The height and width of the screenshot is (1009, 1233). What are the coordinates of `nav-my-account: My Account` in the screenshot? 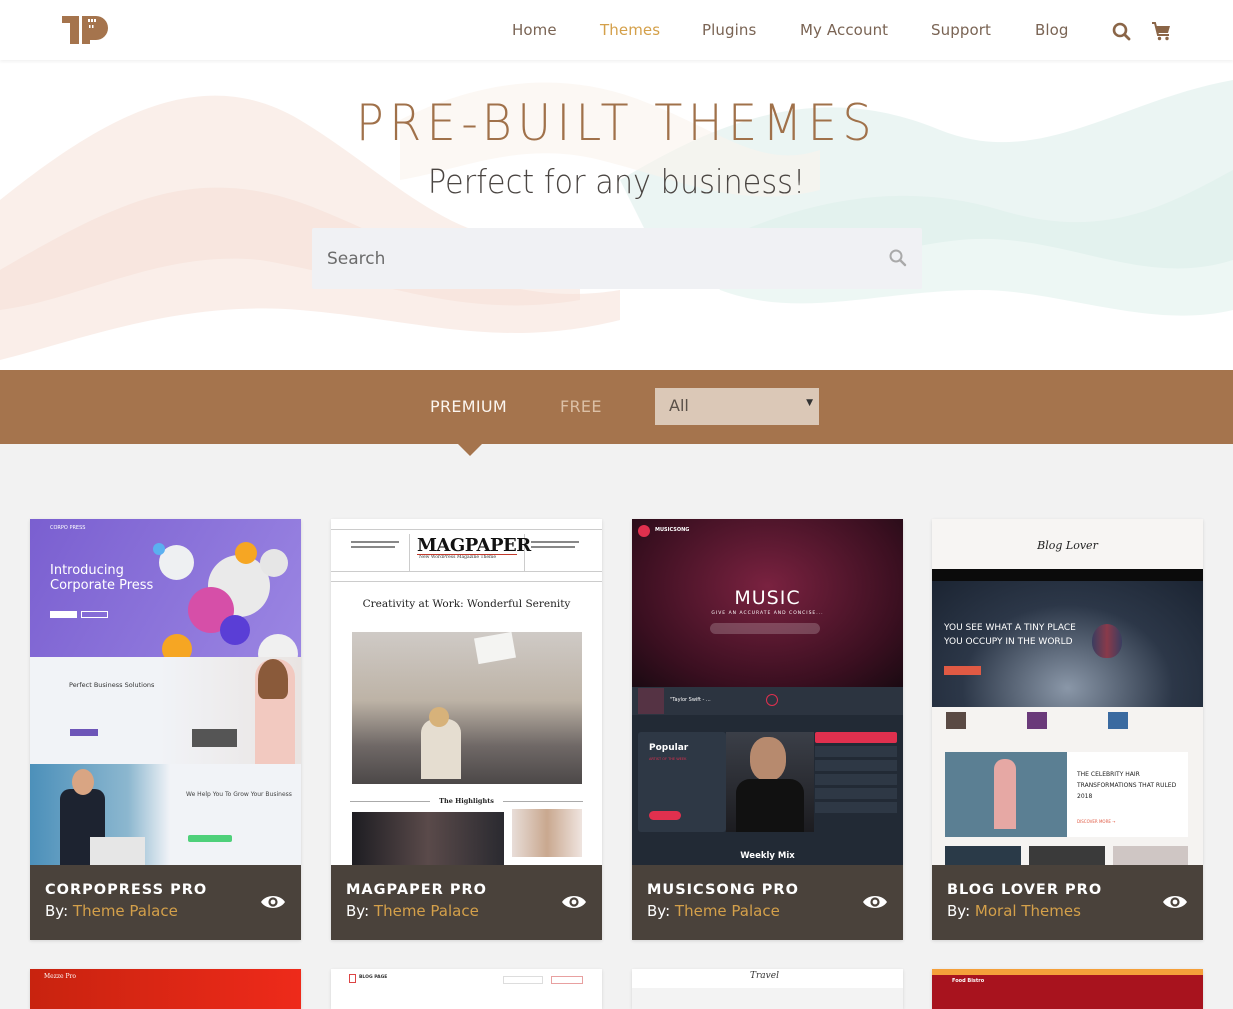 It's located at (844, 30).